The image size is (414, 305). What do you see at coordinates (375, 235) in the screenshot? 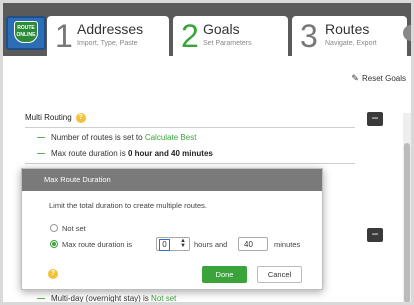
I see `collapse-section-button: −` at bounding box center [375, 235].